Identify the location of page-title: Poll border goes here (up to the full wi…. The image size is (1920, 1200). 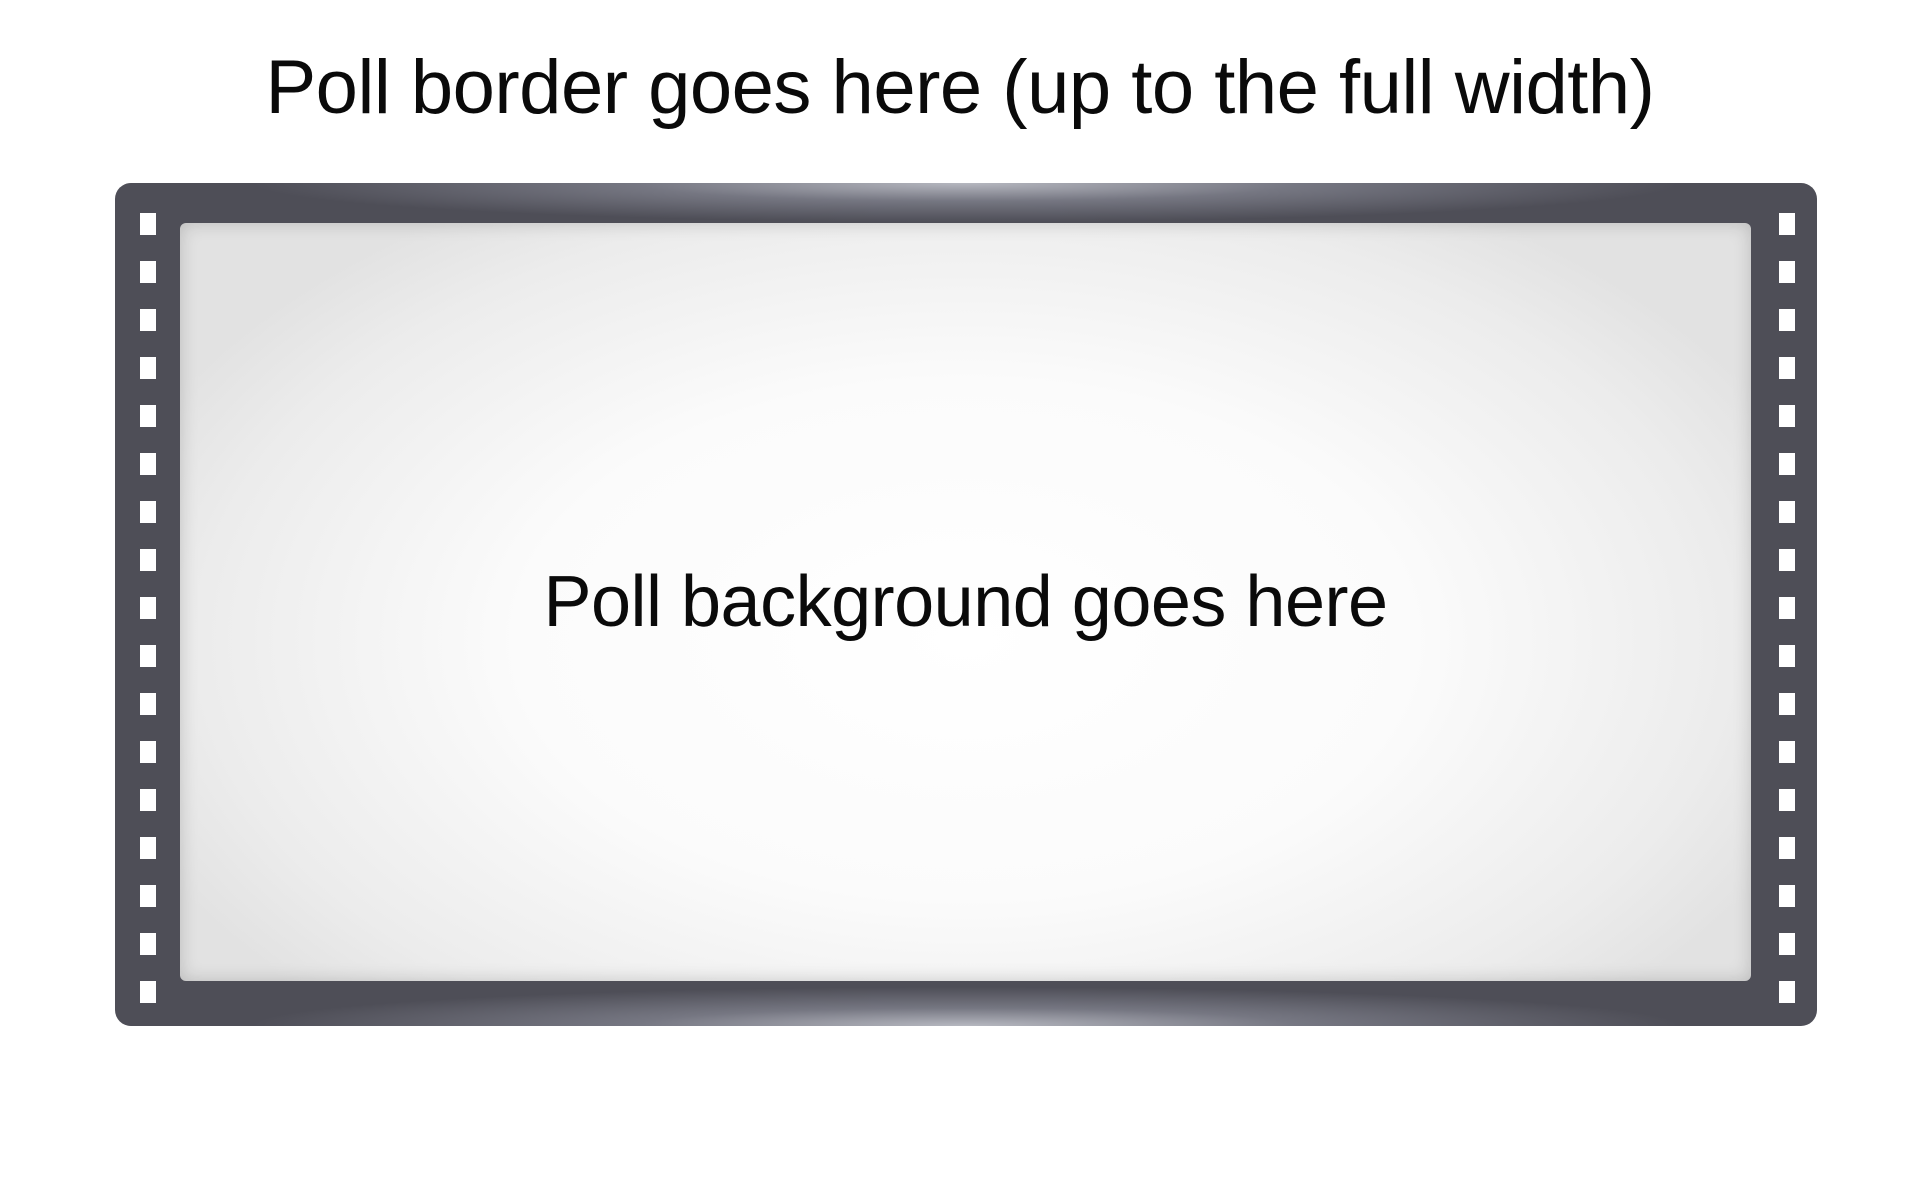
(960, 87).